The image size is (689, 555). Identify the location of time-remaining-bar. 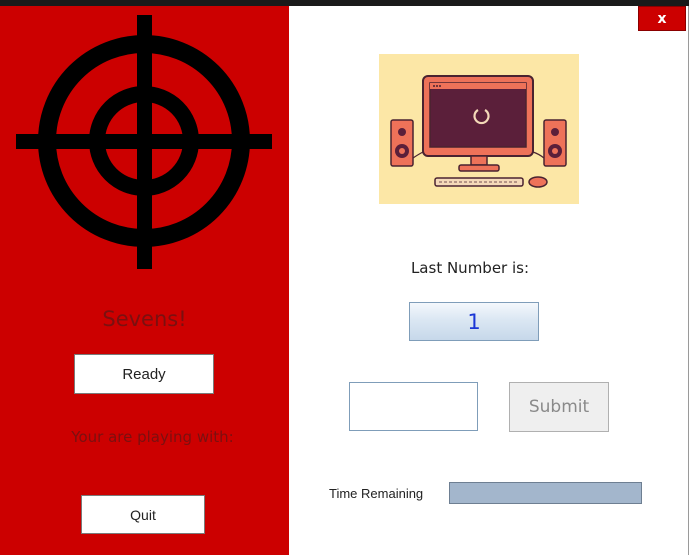
(545, 493).